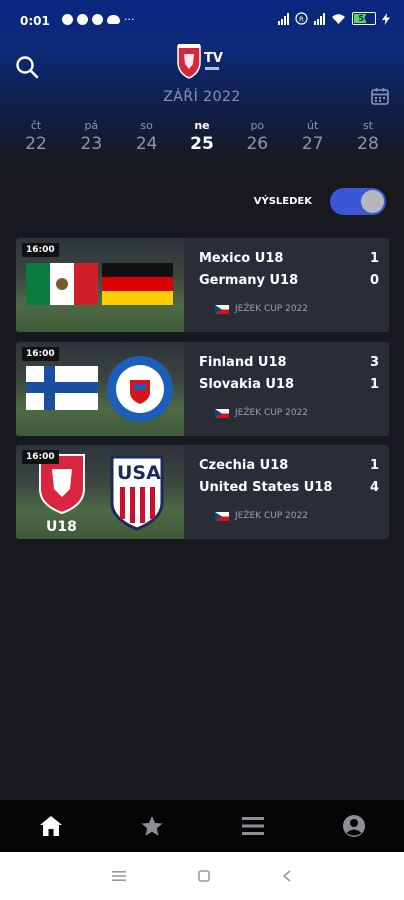 This screenshot has width=404, height=900. I want to click on calendar-icon, so click(380, 96).